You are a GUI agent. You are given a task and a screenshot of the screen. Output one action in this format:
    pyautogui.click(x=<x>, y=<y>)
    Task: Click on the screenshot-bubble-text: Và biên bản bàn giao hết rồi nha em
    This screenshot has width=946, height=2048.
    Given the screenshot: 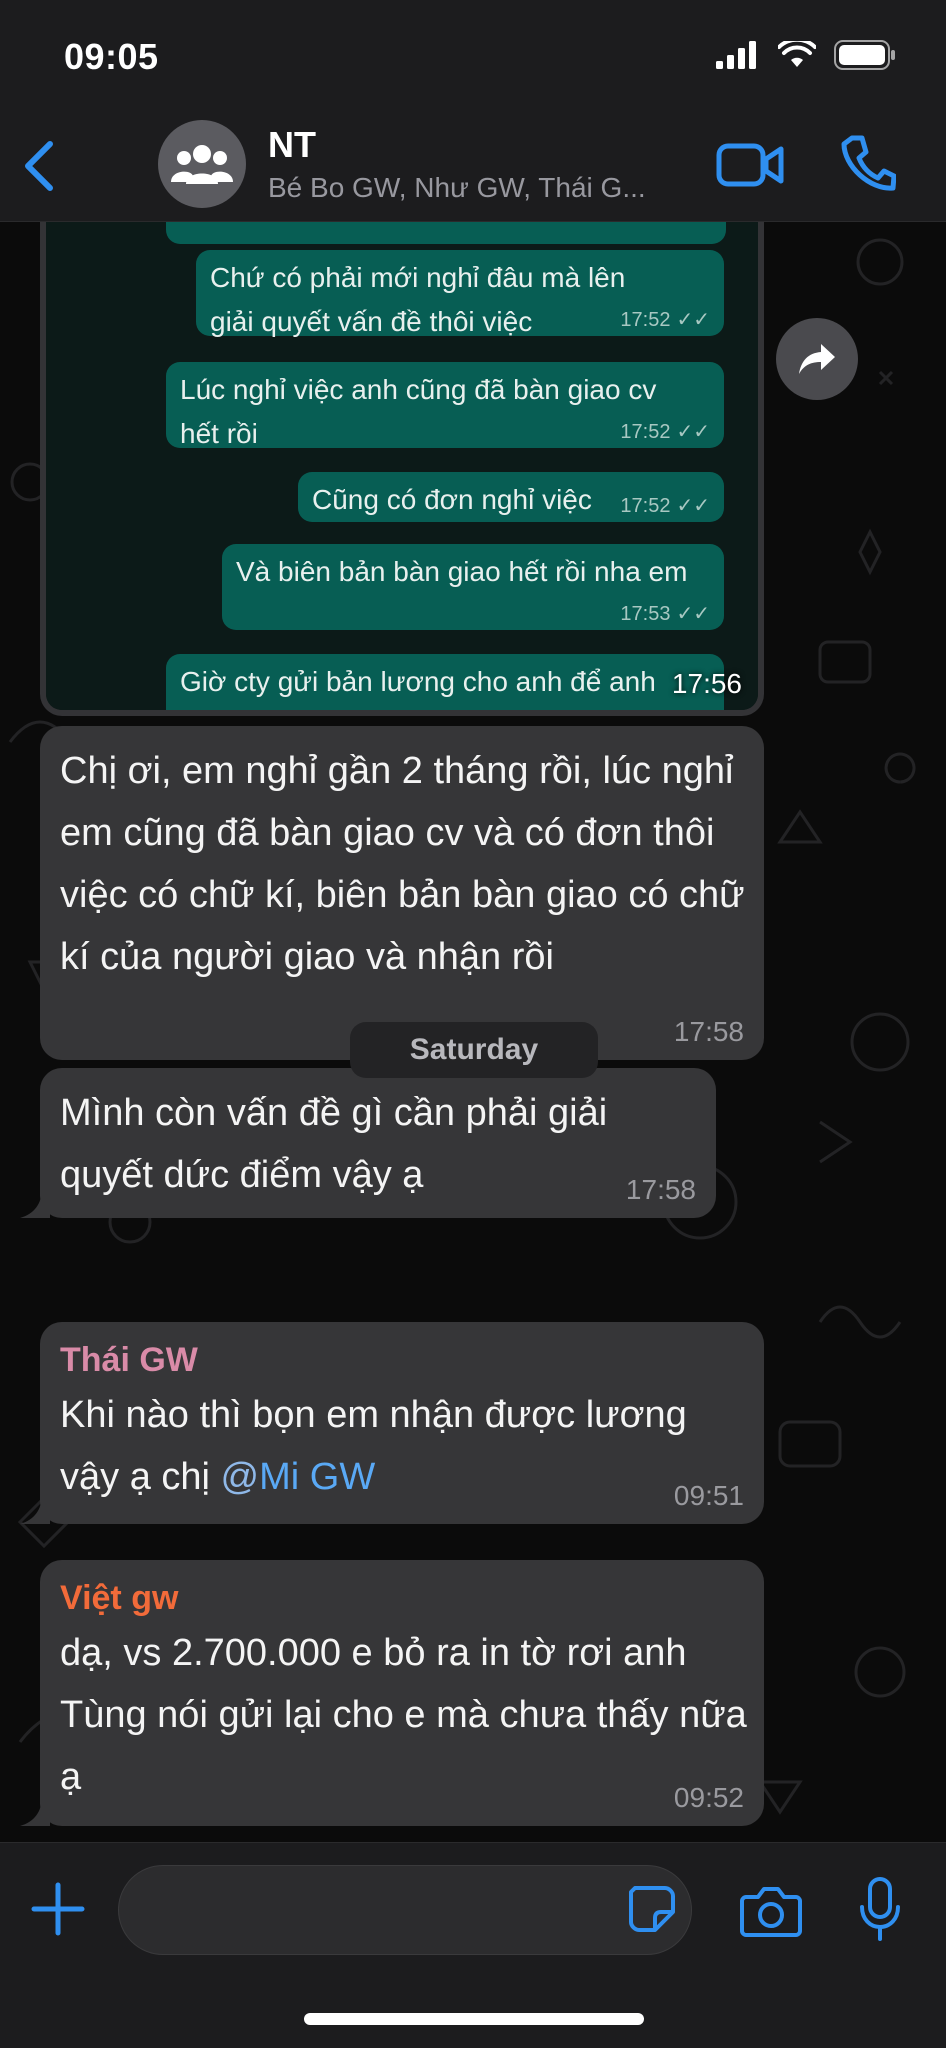 What is the action you would take?
    pyautogui.click(x=462, y=571)
    